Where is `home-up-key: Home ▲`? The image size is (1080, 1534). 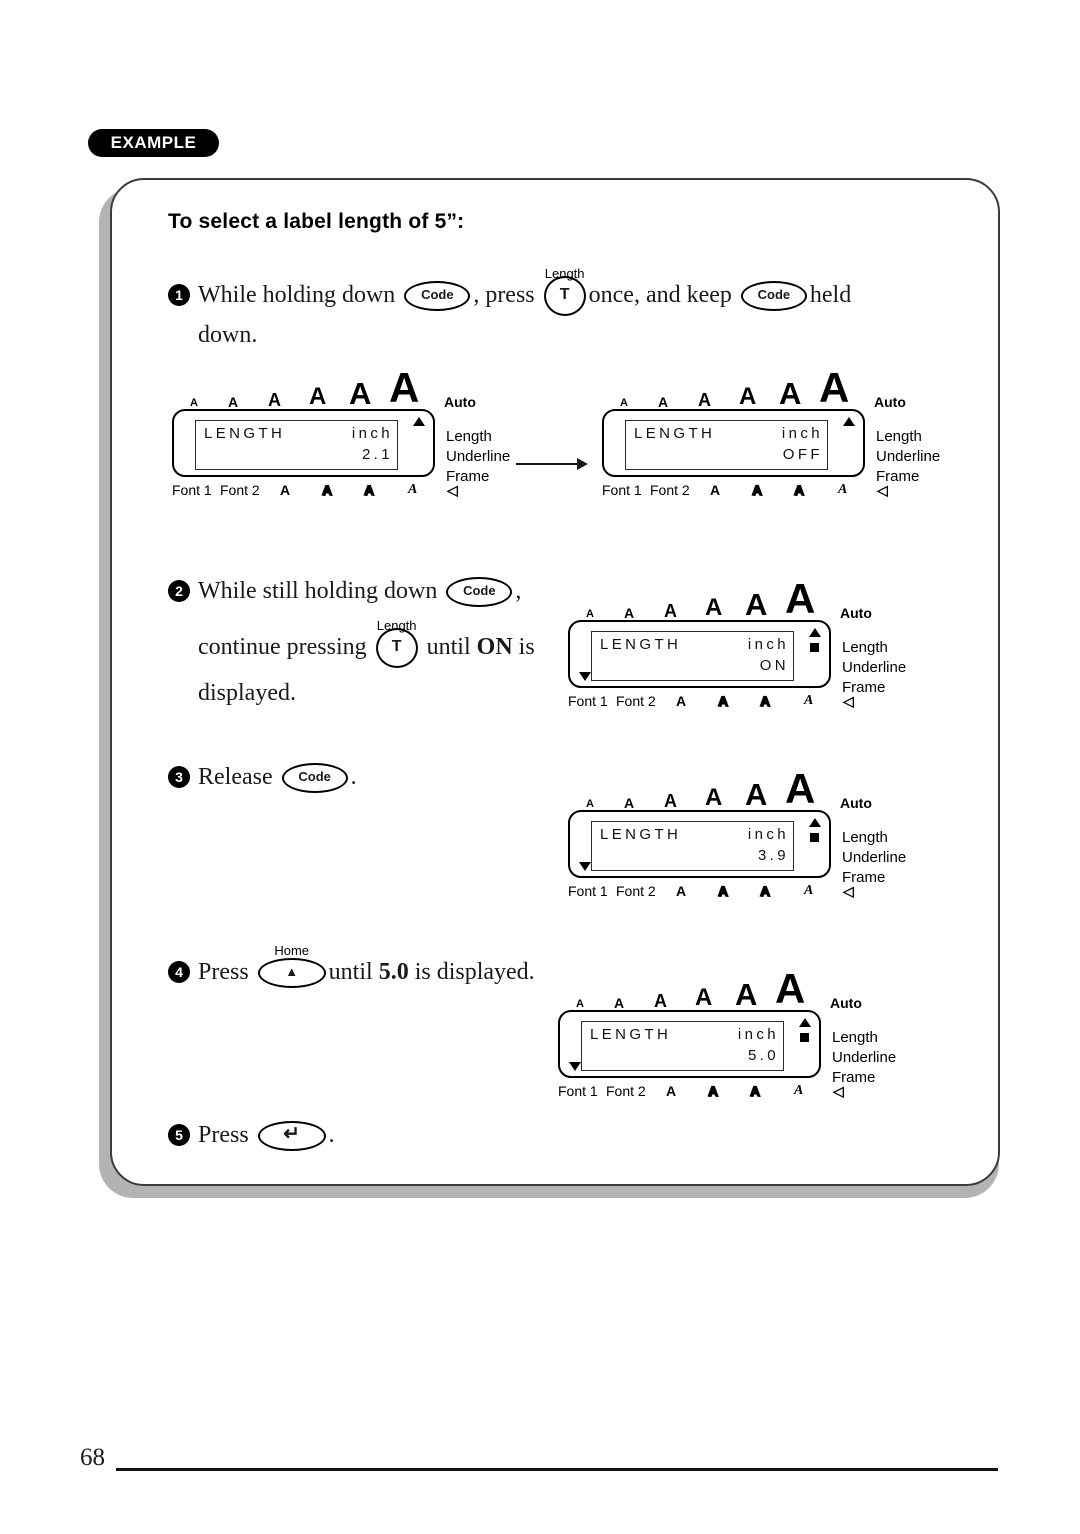
home-up-key: Home ▲ is located at coordinates (291, 966).